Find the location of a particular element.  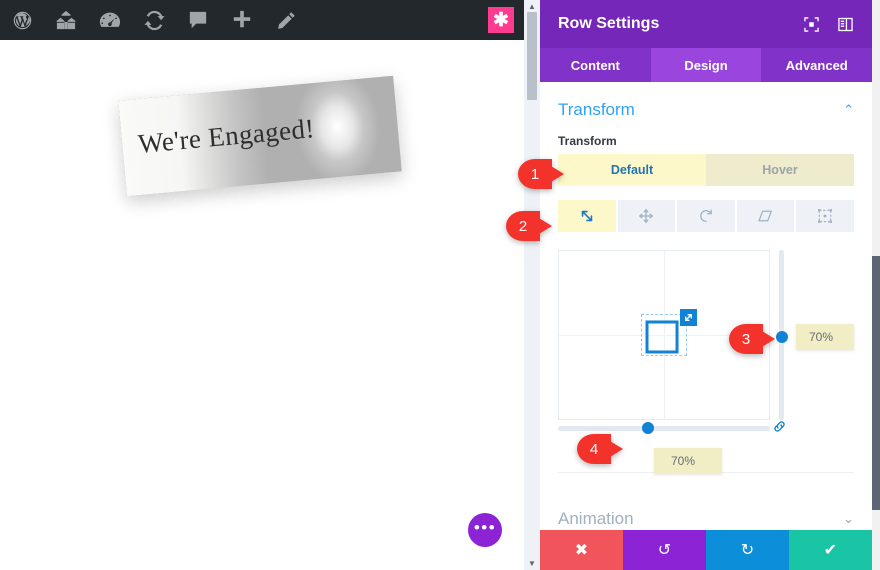

transform-mode-row is located at coordinates (706, 216).